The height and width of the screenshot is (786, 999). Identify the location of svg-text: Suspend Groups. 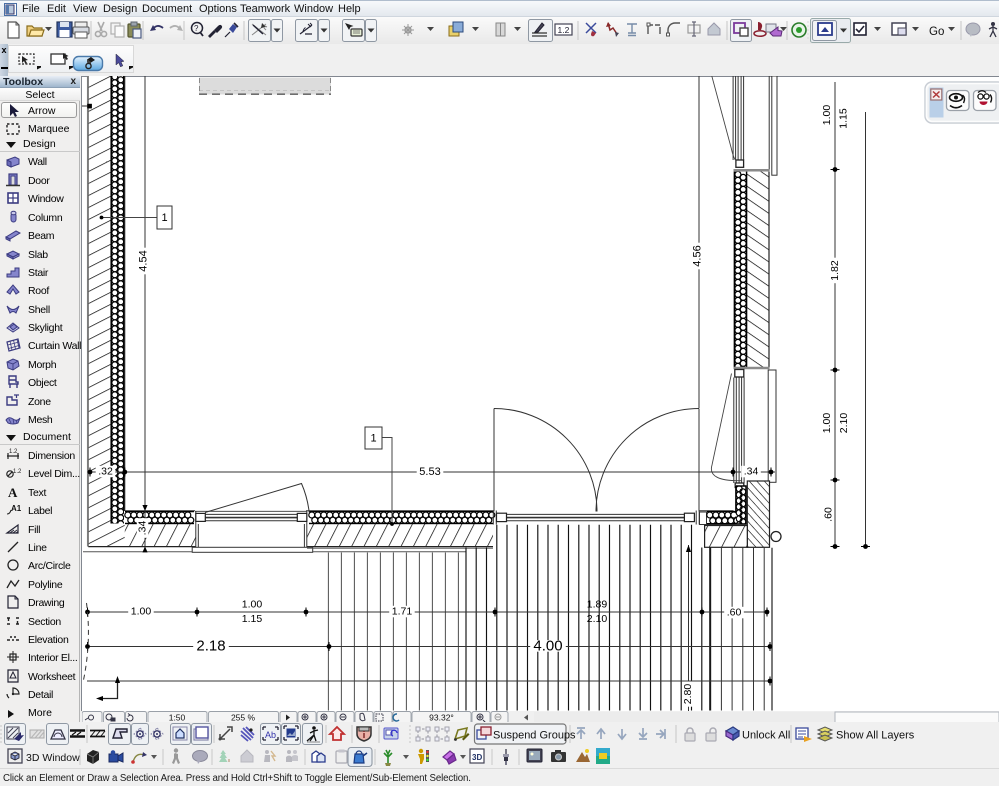
(534, 736).